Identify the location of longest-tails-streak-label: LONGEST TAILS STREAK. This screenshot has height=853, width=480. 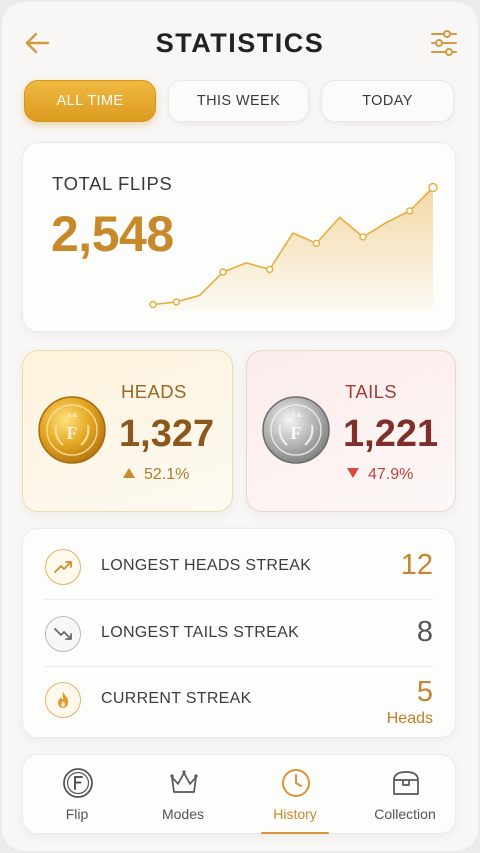
(200, 632).